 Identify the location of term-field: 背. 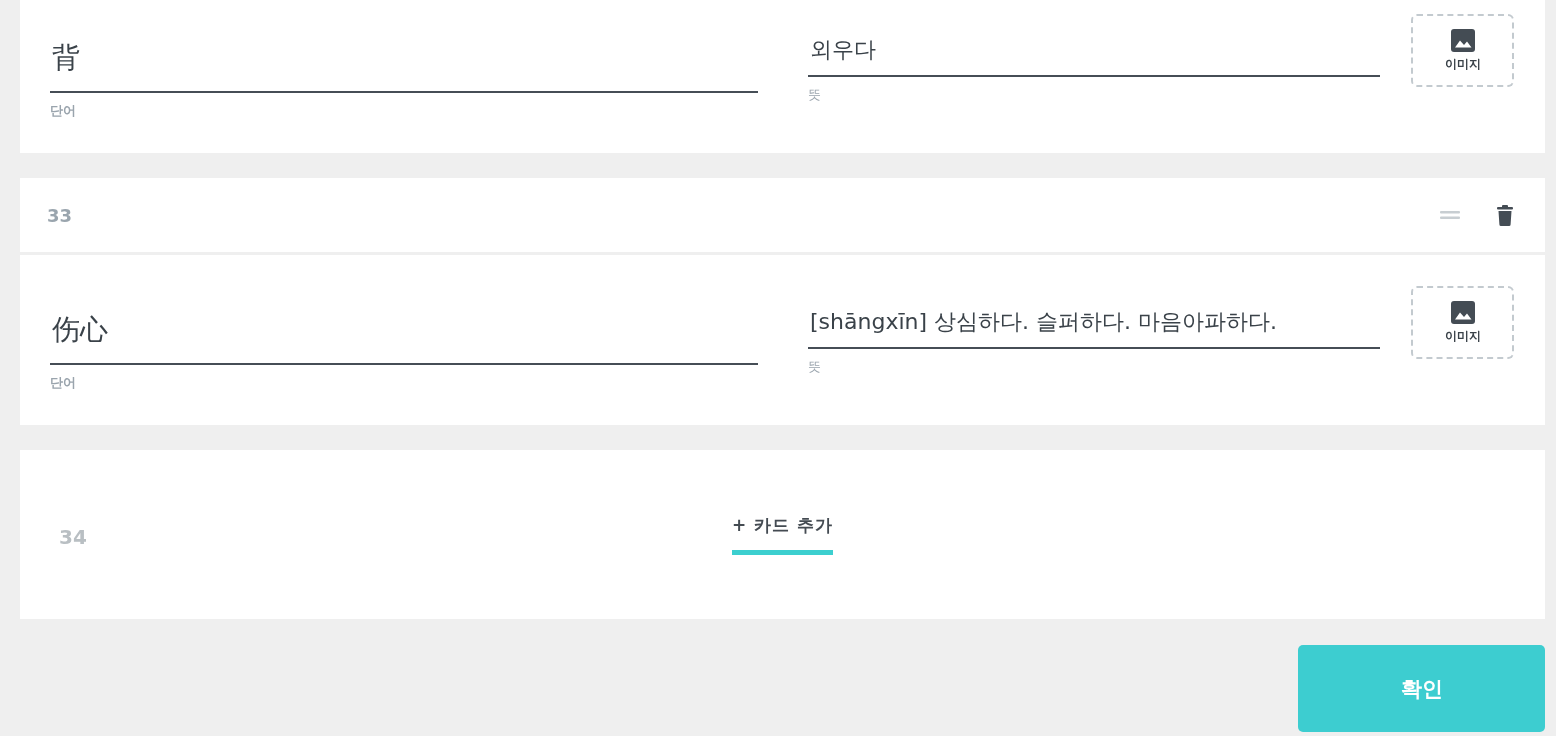
(404, 59).